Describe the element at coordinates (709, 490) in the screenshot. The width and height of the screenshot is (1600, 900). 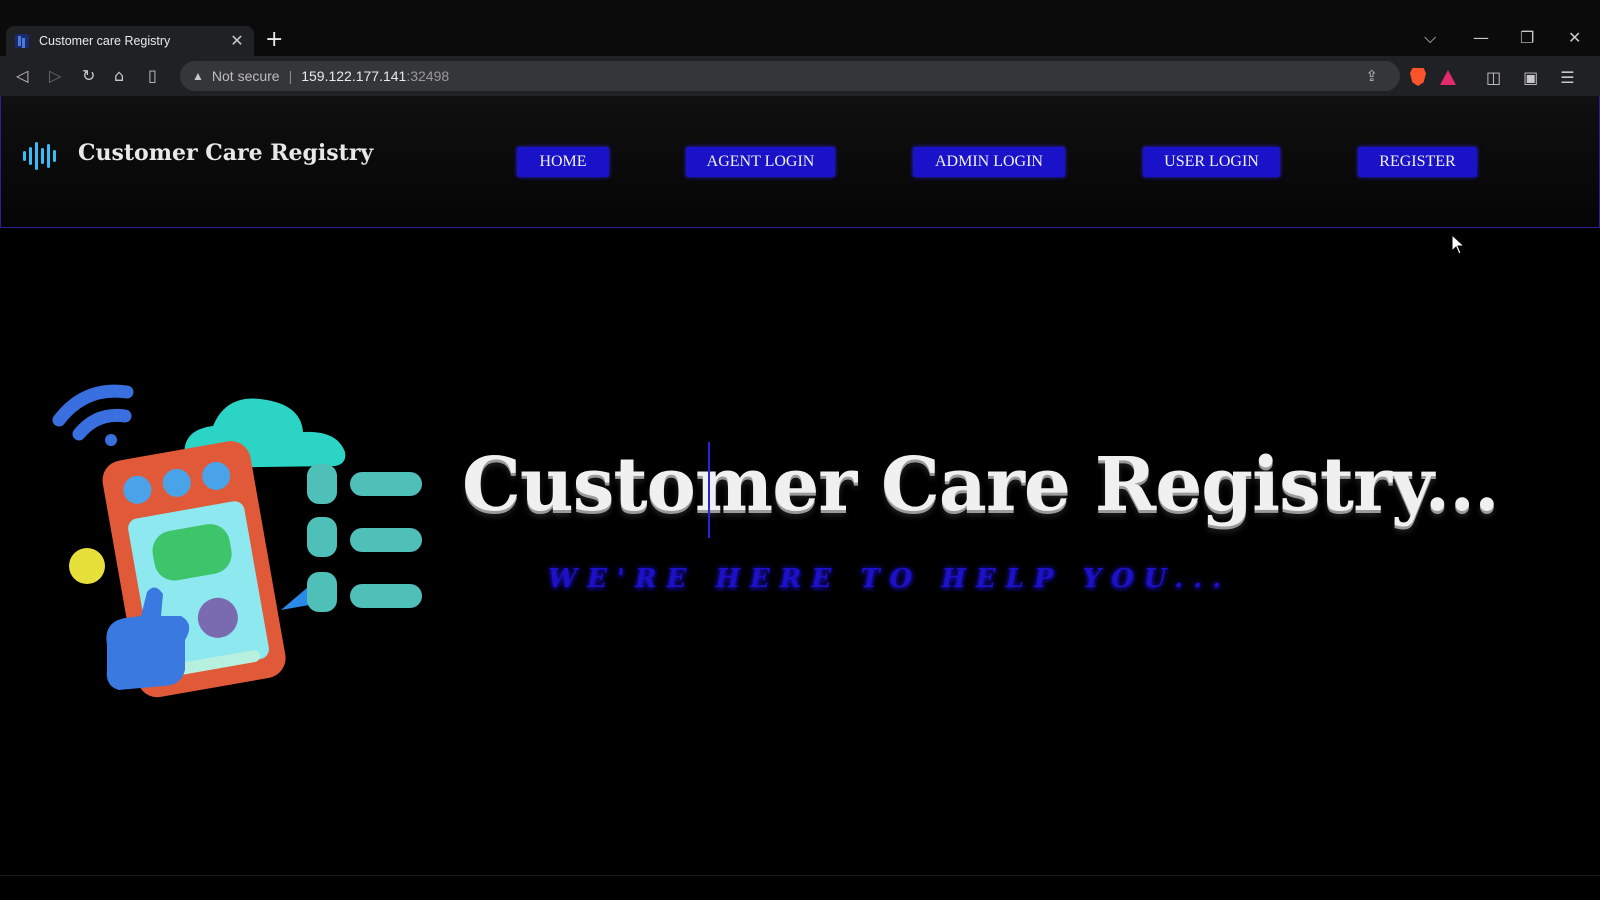
I see `text-cursor` at that location.